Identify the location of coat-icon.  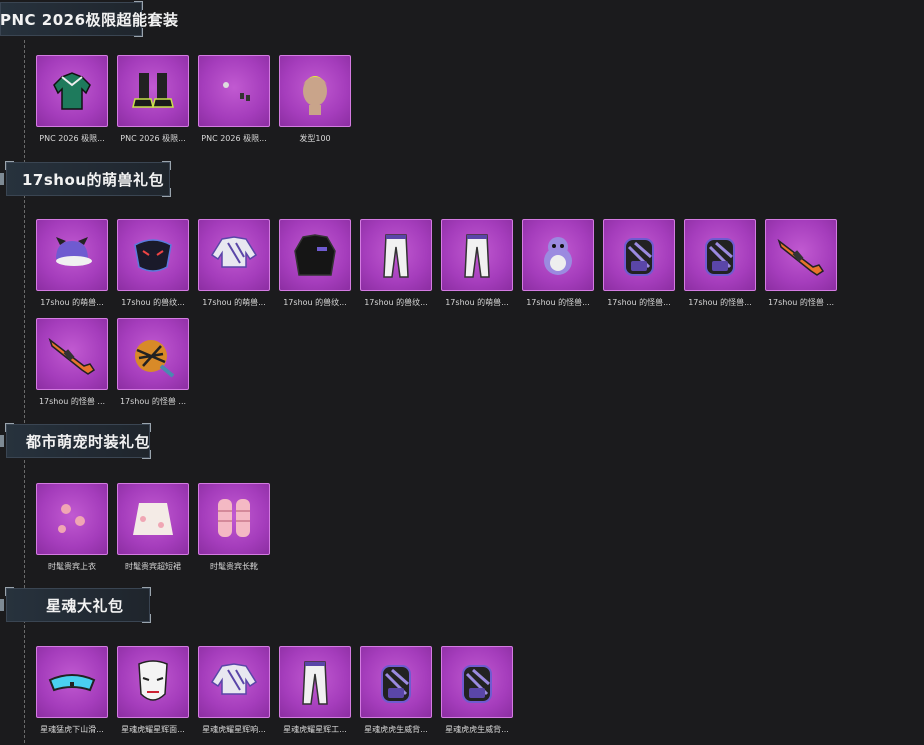
(315, 255).